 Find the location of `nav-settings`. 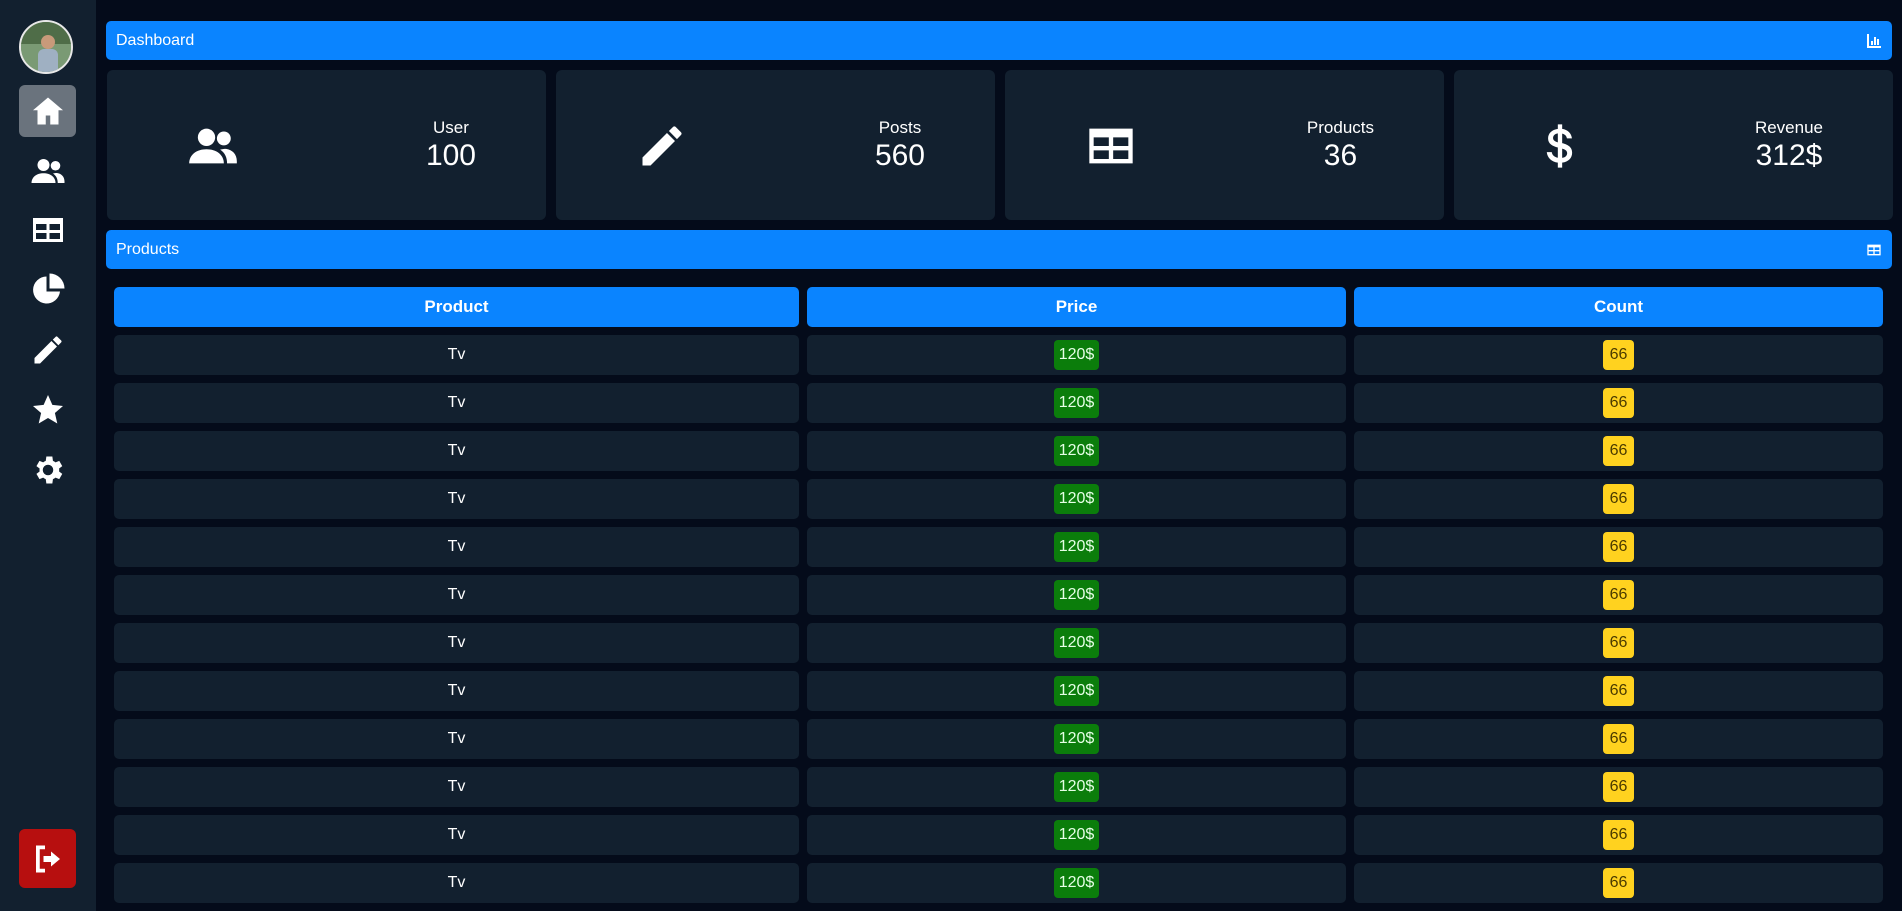

nav-settings is located at coordinates (47, 470).